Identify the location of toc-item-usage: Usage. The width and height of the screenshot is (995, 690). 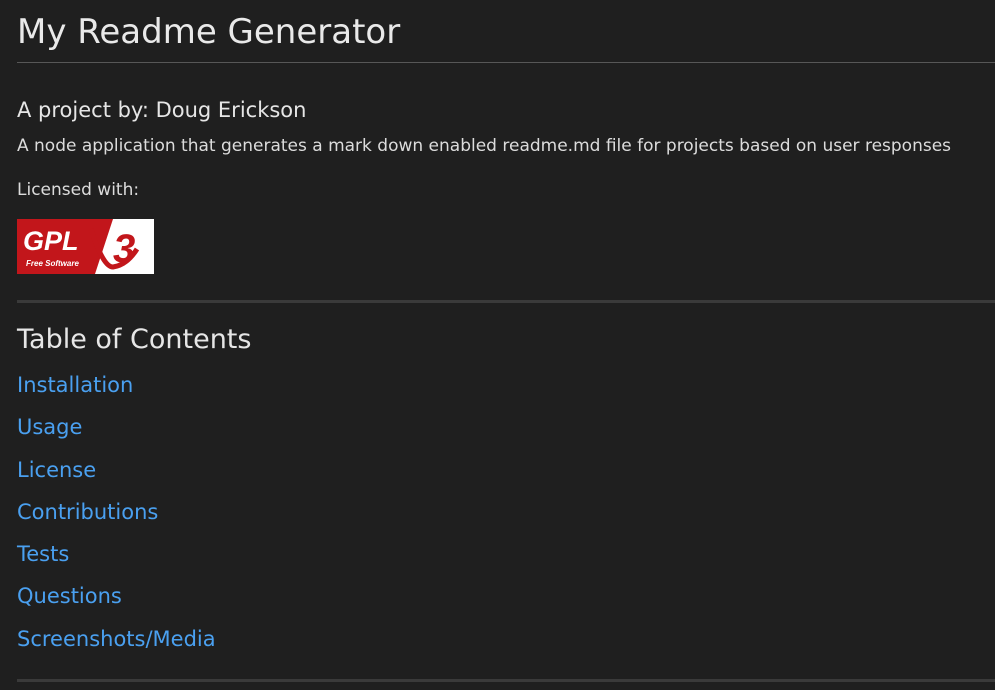
(506, 435).